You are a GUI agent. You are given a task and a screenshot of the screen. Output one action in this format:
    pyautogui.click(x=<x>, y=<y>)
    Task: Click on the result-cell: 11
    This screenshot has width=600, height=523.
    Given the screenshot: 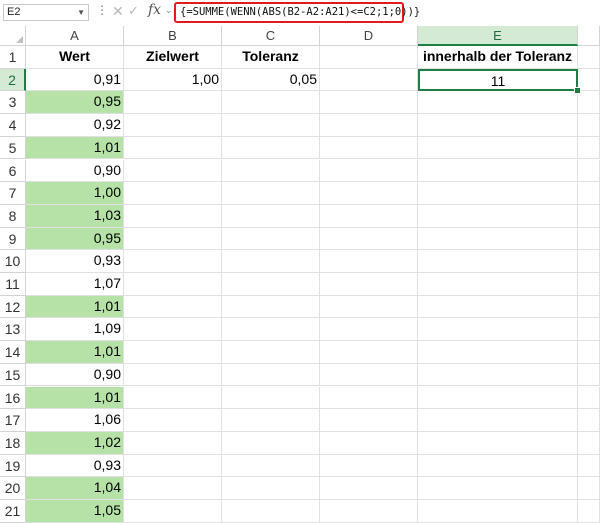 What is the action you would take?
    pyautogui.click(x=498, y=80)
    